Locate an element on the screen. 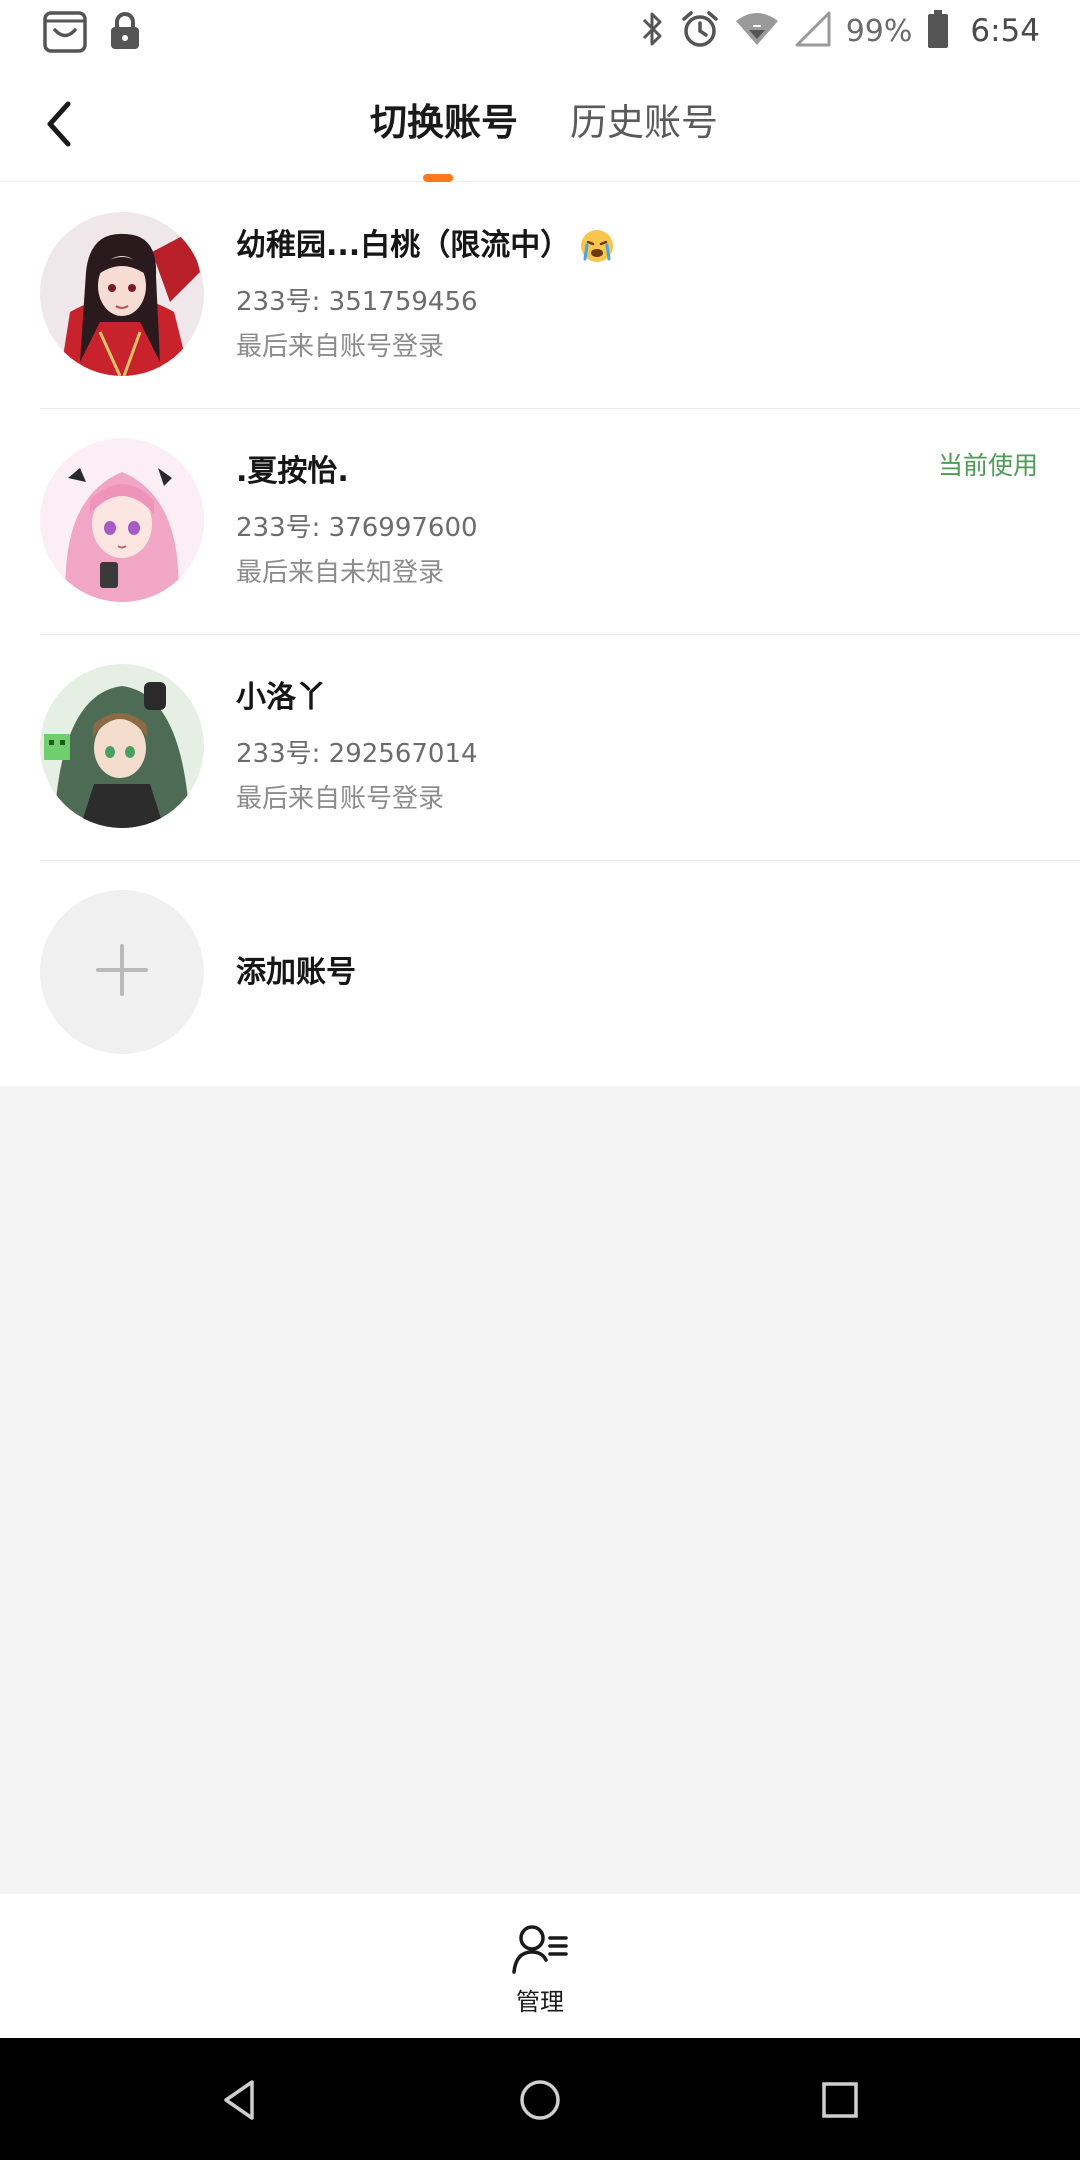 This screenshot has width=1080, height=2160. account-last-login: 最后来自未知登录 is located at coordinates (340, 573).